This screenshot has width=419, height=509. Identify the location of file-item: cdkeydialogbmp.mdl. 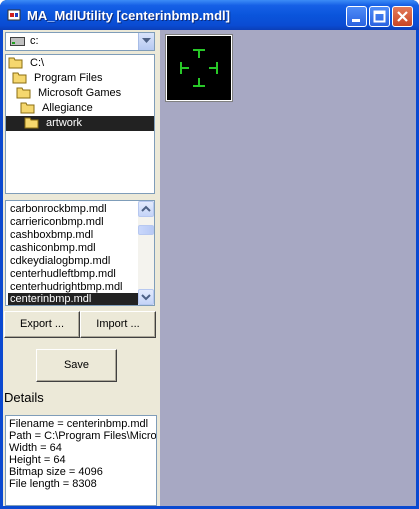
(73, 261).